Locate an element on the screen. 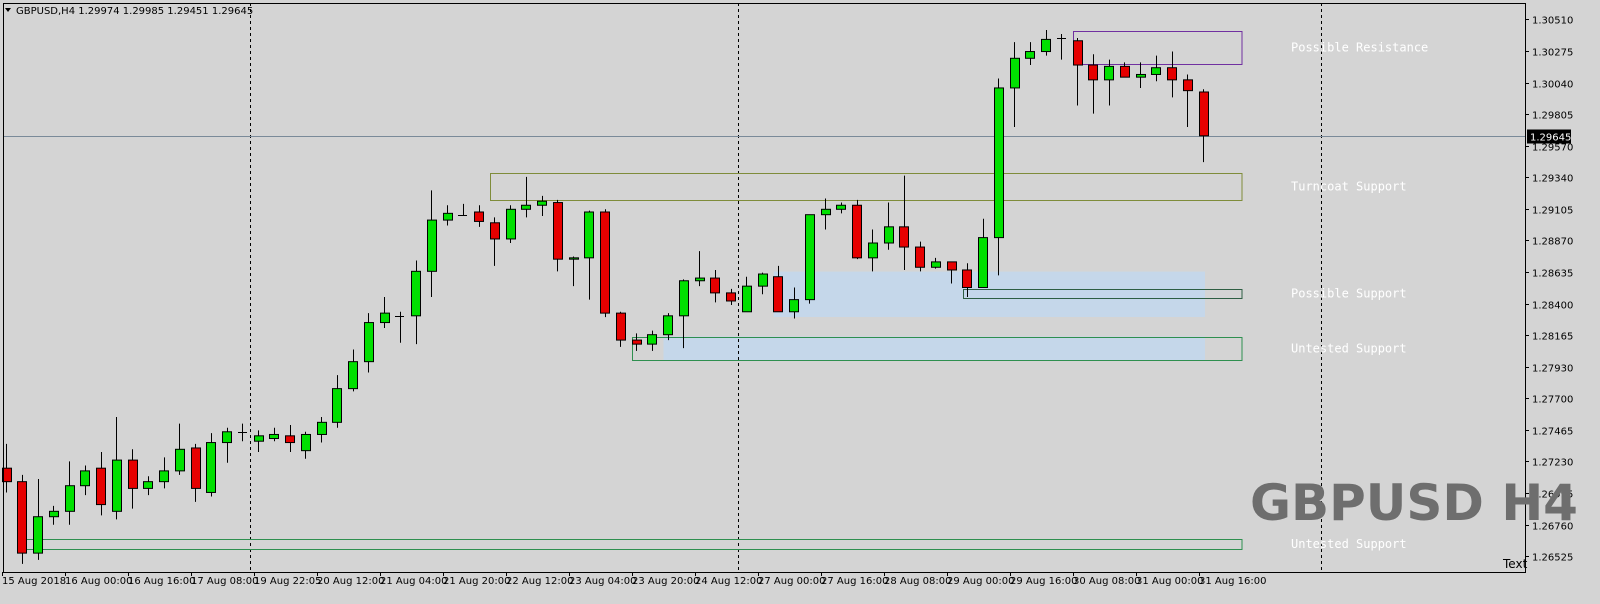  y-tick-label: 1.29340 is located at coordinates (1552, 179).